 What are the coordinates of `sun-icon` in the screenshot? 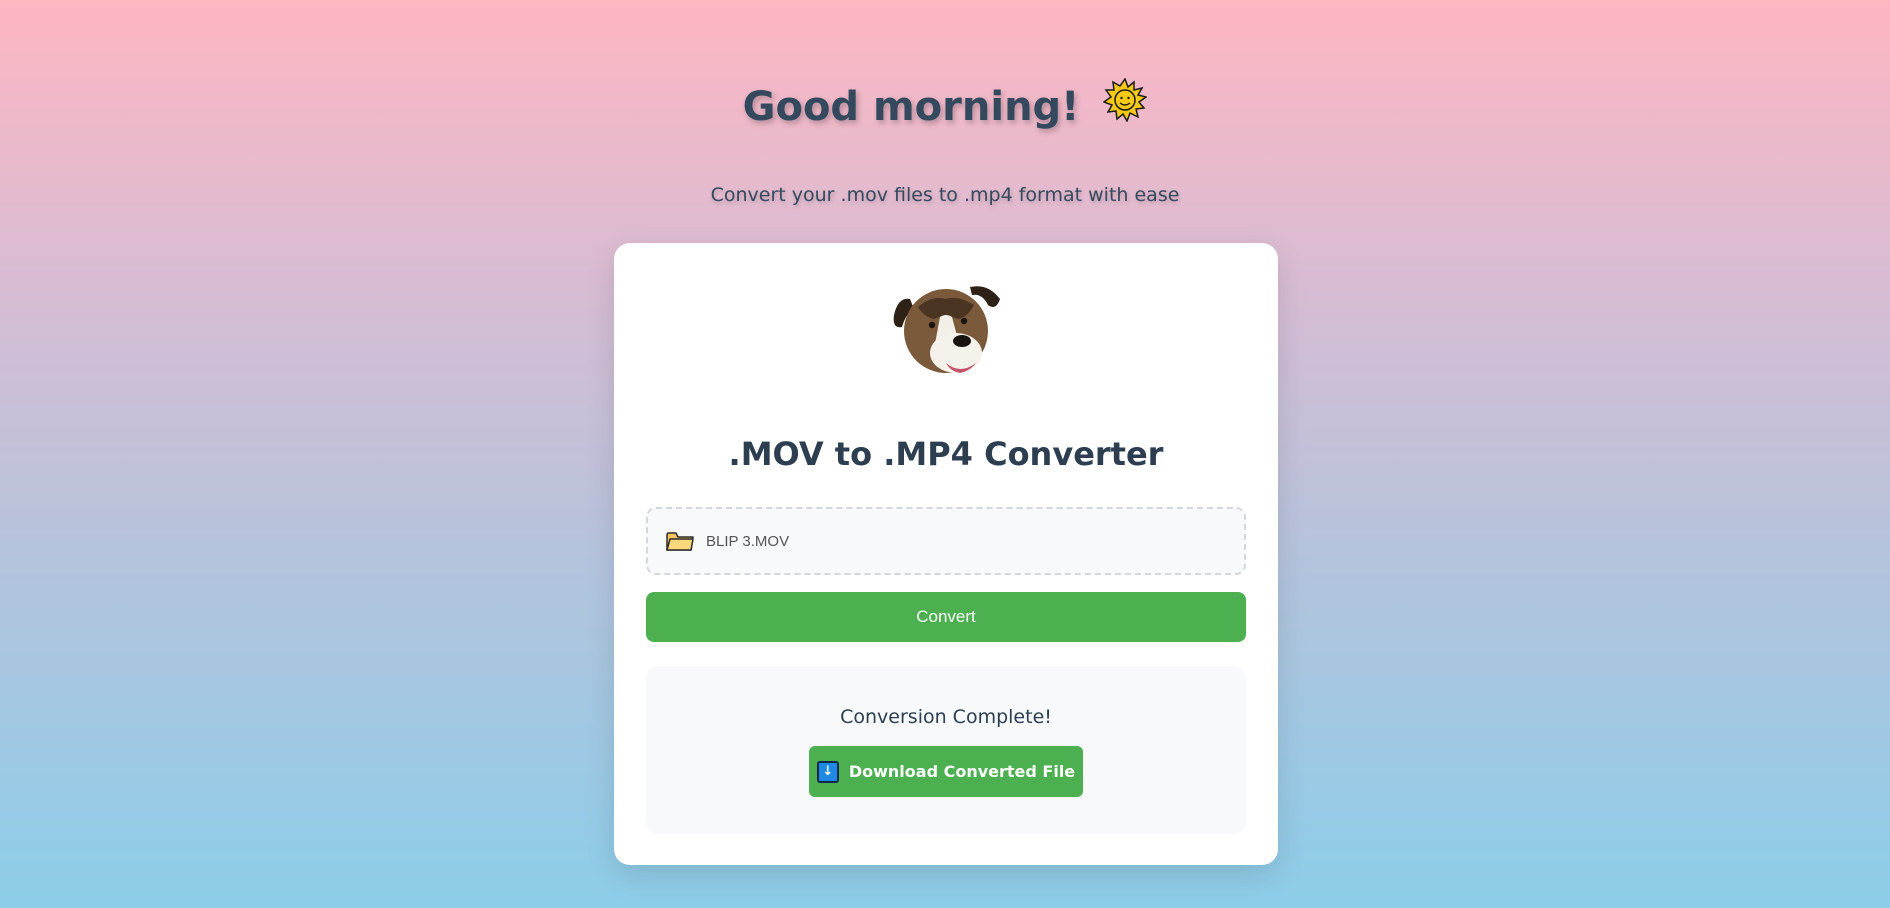 It's located at (1125, 104).